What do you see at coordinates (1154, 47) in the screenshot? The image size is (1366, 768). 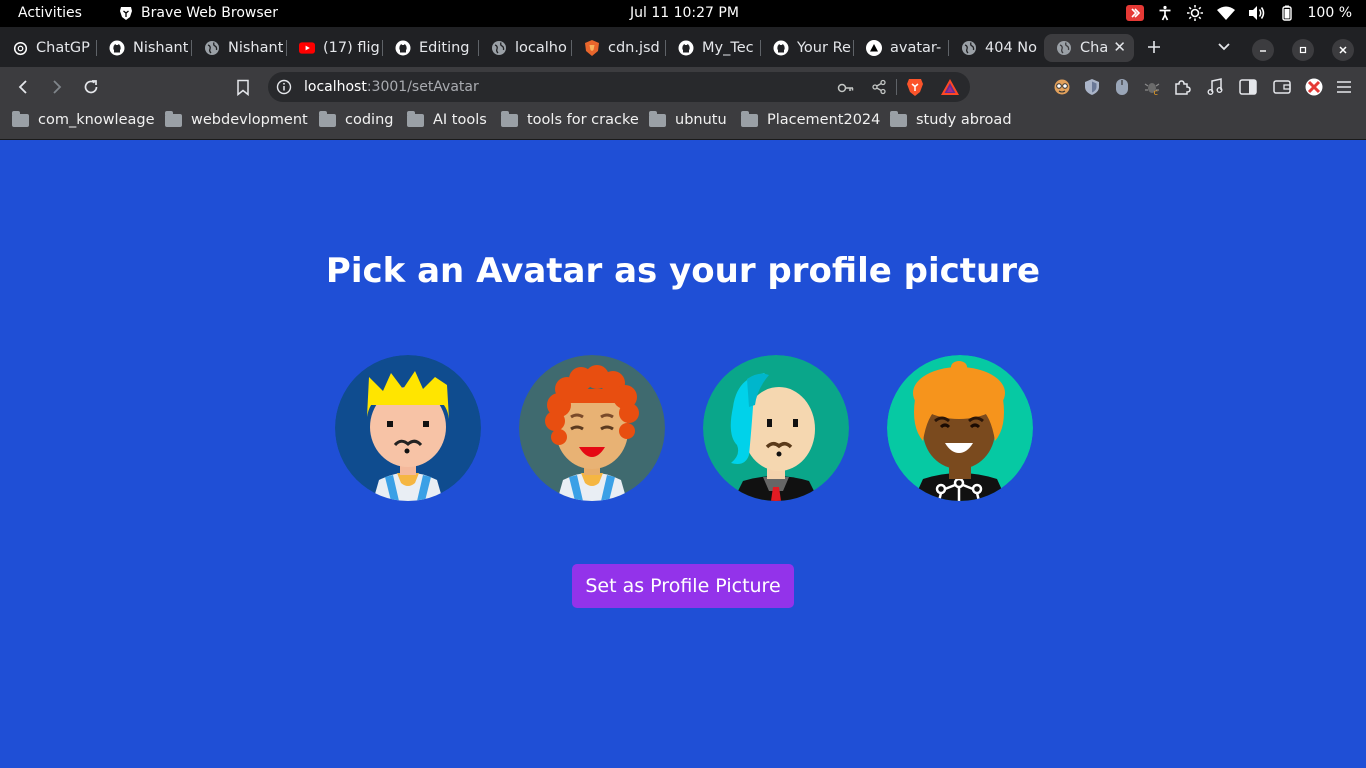 I see `new-tab-plus-icon` at bounding box center [1154, 47].